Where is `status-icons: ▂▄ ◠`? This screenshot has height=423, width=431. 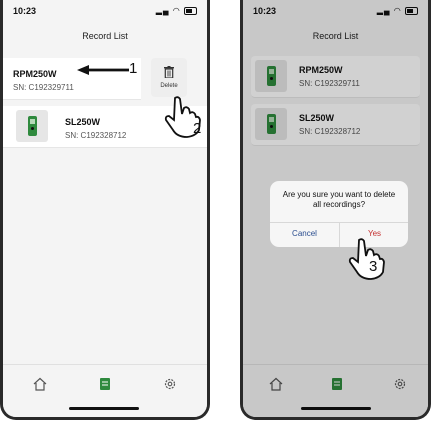
status-icons: ▂▄ ◠ is located at coordinates (176, 10).